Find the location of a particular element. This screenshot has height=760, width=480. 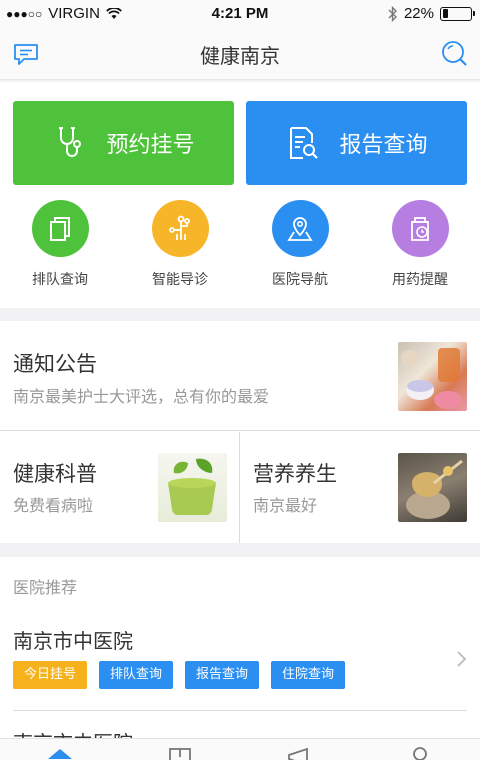

hospital-tags: 今日挂号 排队查询 报告查询 住院查询 is located at coordinates (179, 675).